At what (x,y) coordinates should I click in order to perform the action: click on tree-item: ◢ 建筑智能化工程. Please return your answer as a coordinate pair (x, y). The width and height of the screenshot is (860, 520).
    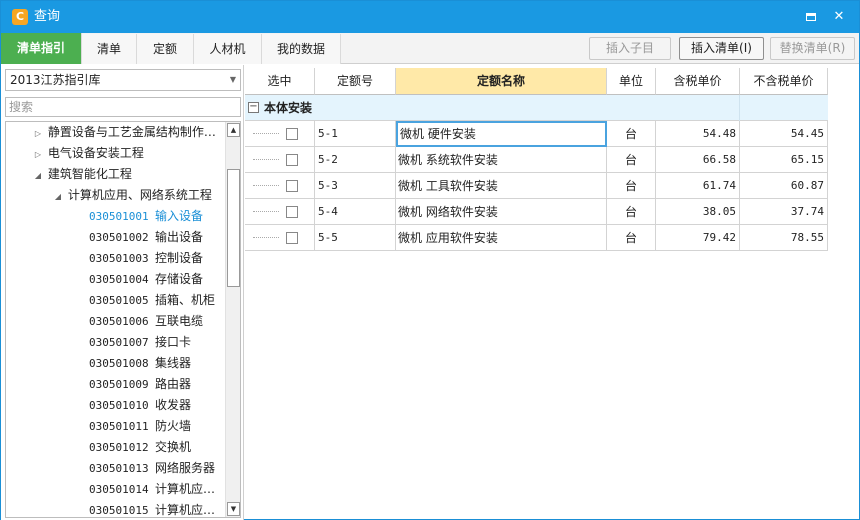
    Looking at the image, I should click on (82, 174).